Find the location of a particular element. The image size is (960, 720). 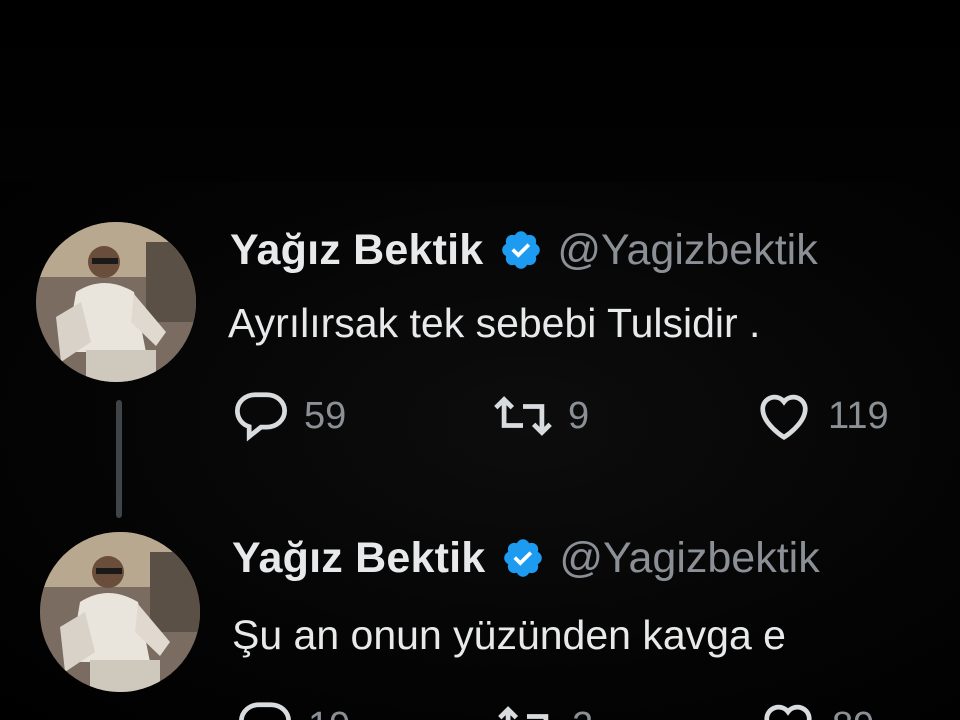

tweet-actions: 59 9 119 is located at coordinates (593, 416).